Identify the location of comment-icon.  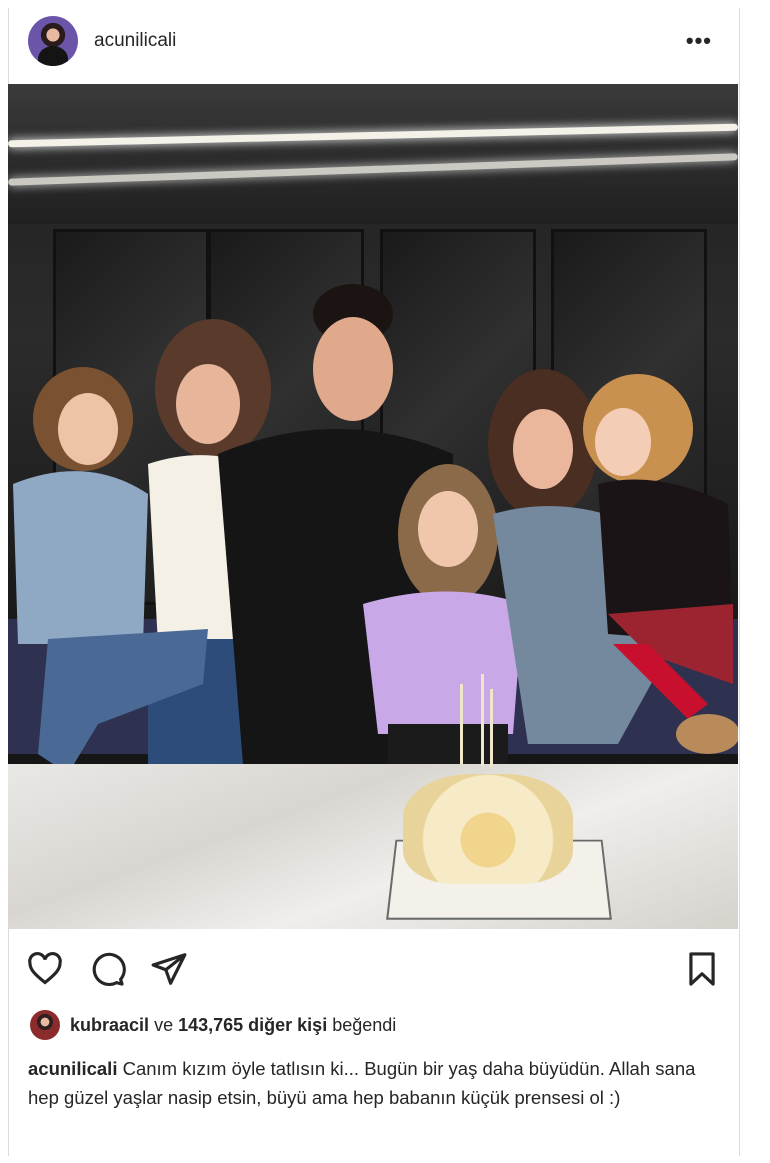
(107, 969).